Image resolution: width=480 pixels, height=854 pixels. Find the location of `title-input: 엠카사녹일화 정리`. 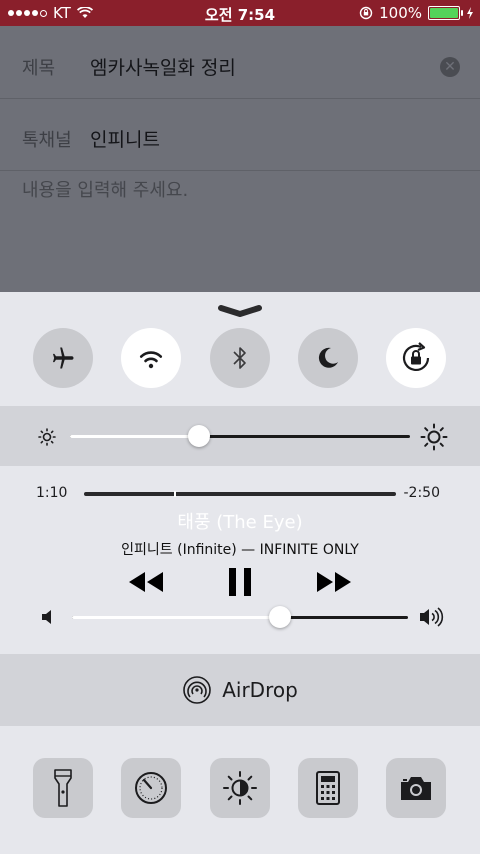

title-input: 엠카사녹일화 정리 is located at coordinates (163, 66).